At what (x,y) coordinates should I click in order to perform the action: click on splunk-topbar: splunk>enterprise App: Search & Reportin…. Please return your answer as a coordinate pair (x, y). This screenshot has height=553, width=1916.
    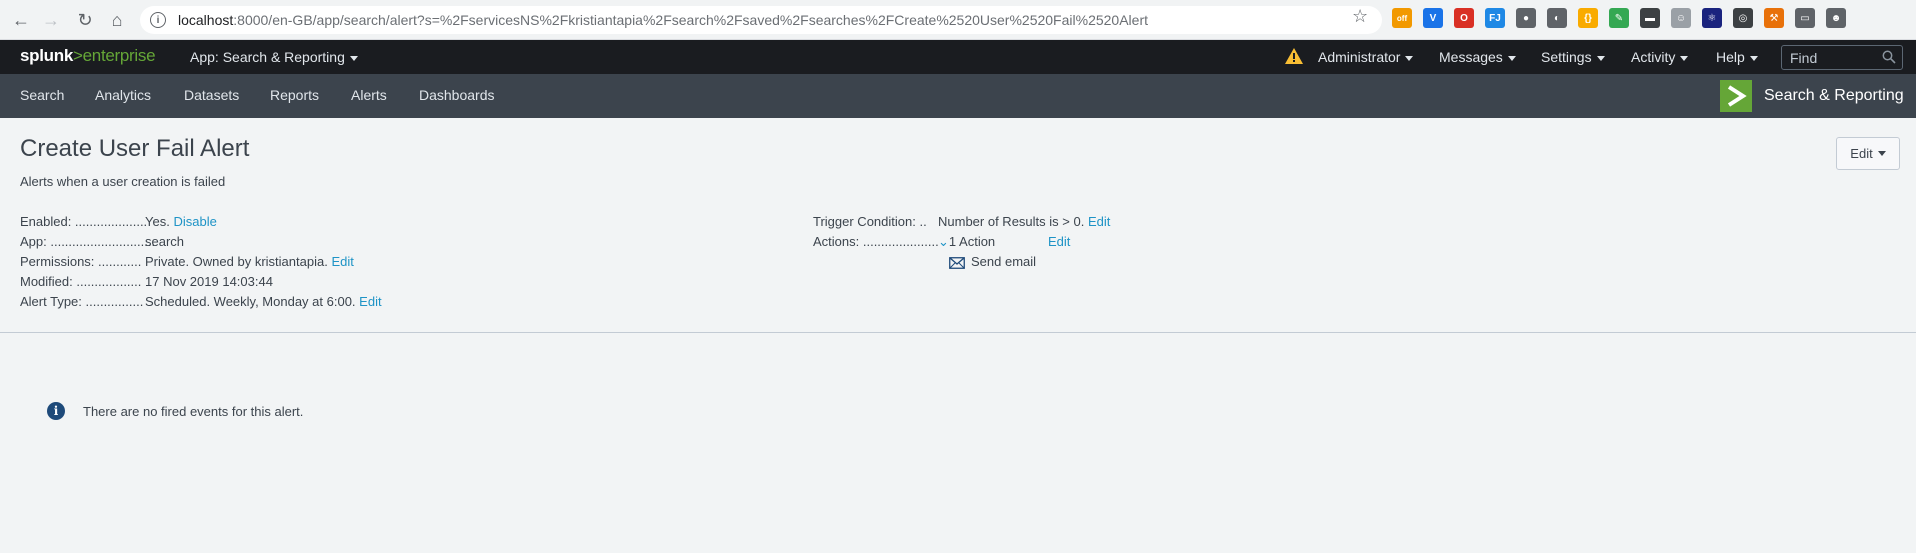
    Looking at the image, I should click on (958, 57).